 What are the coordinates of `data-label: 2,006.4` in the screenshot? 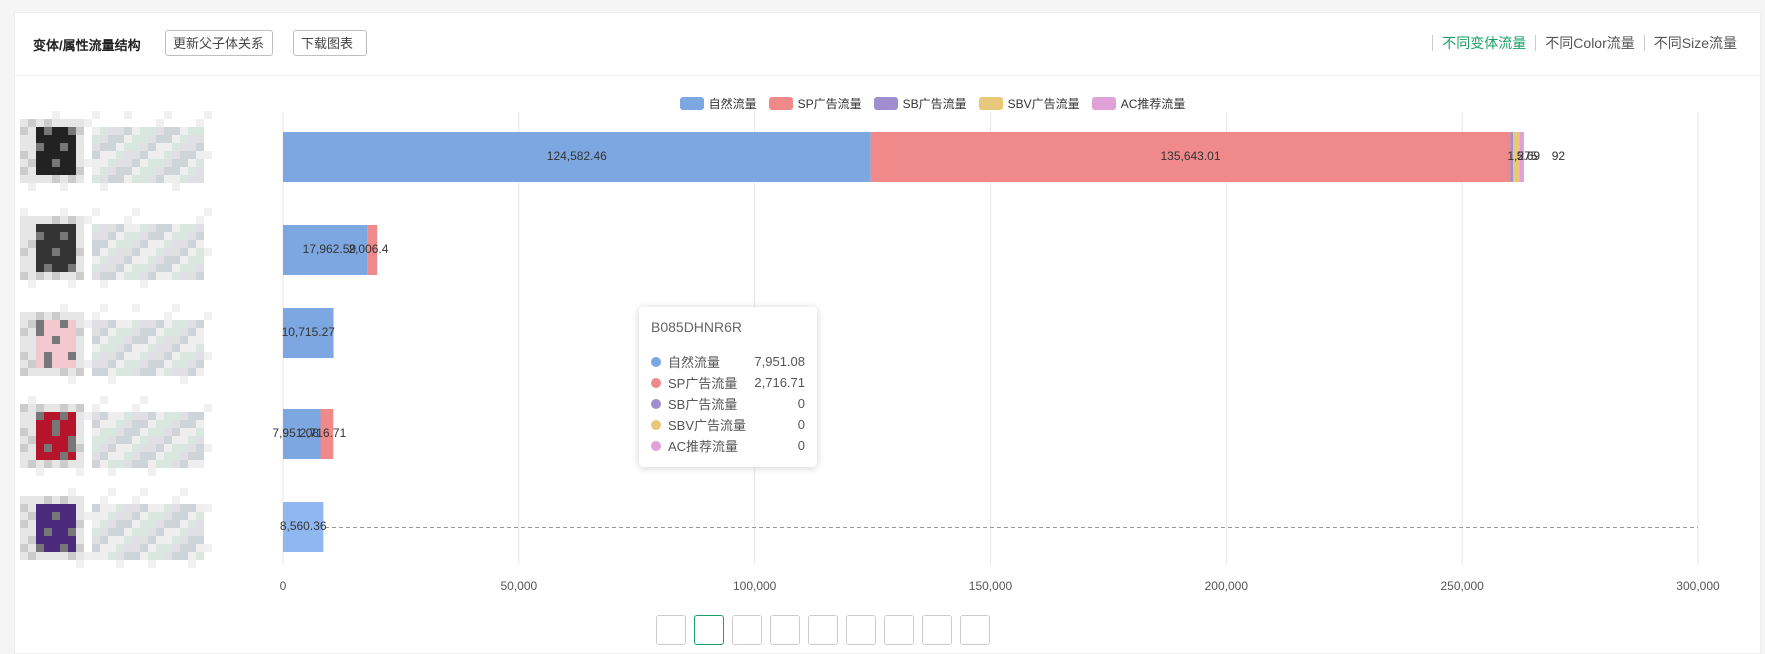 It's located at (368, 249).